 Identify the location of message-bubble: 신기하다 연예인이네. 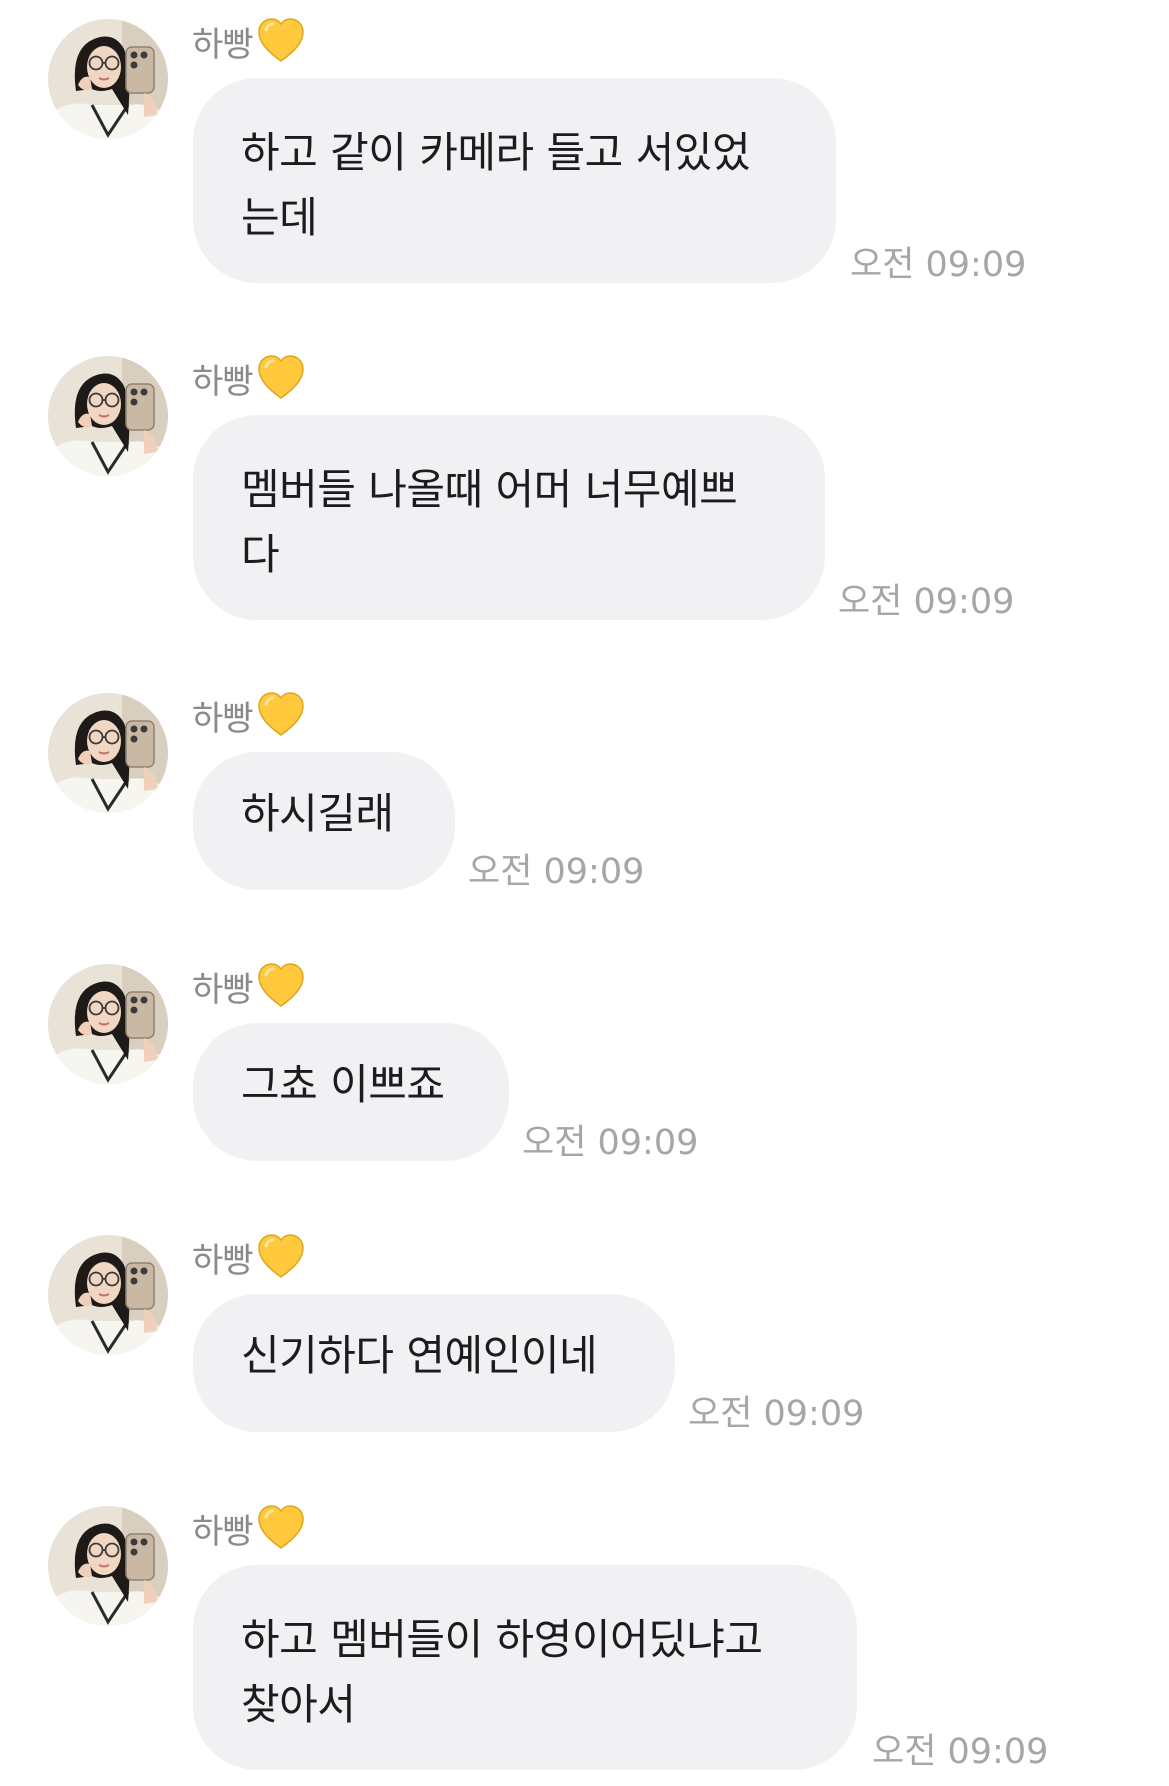
(434, 1363).